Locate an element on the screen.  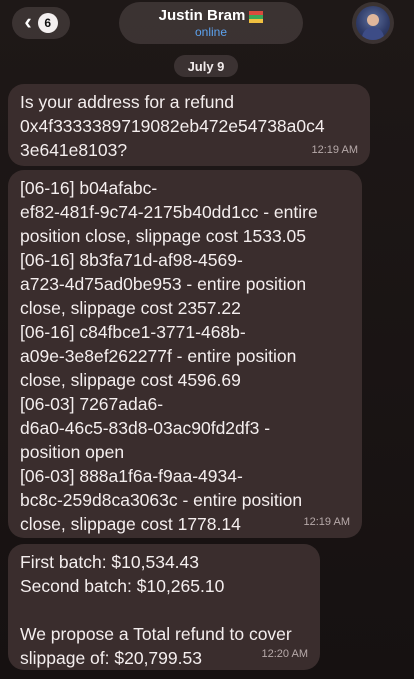
contact-name-row: Justin Bram is located at coordinates (211, 16).